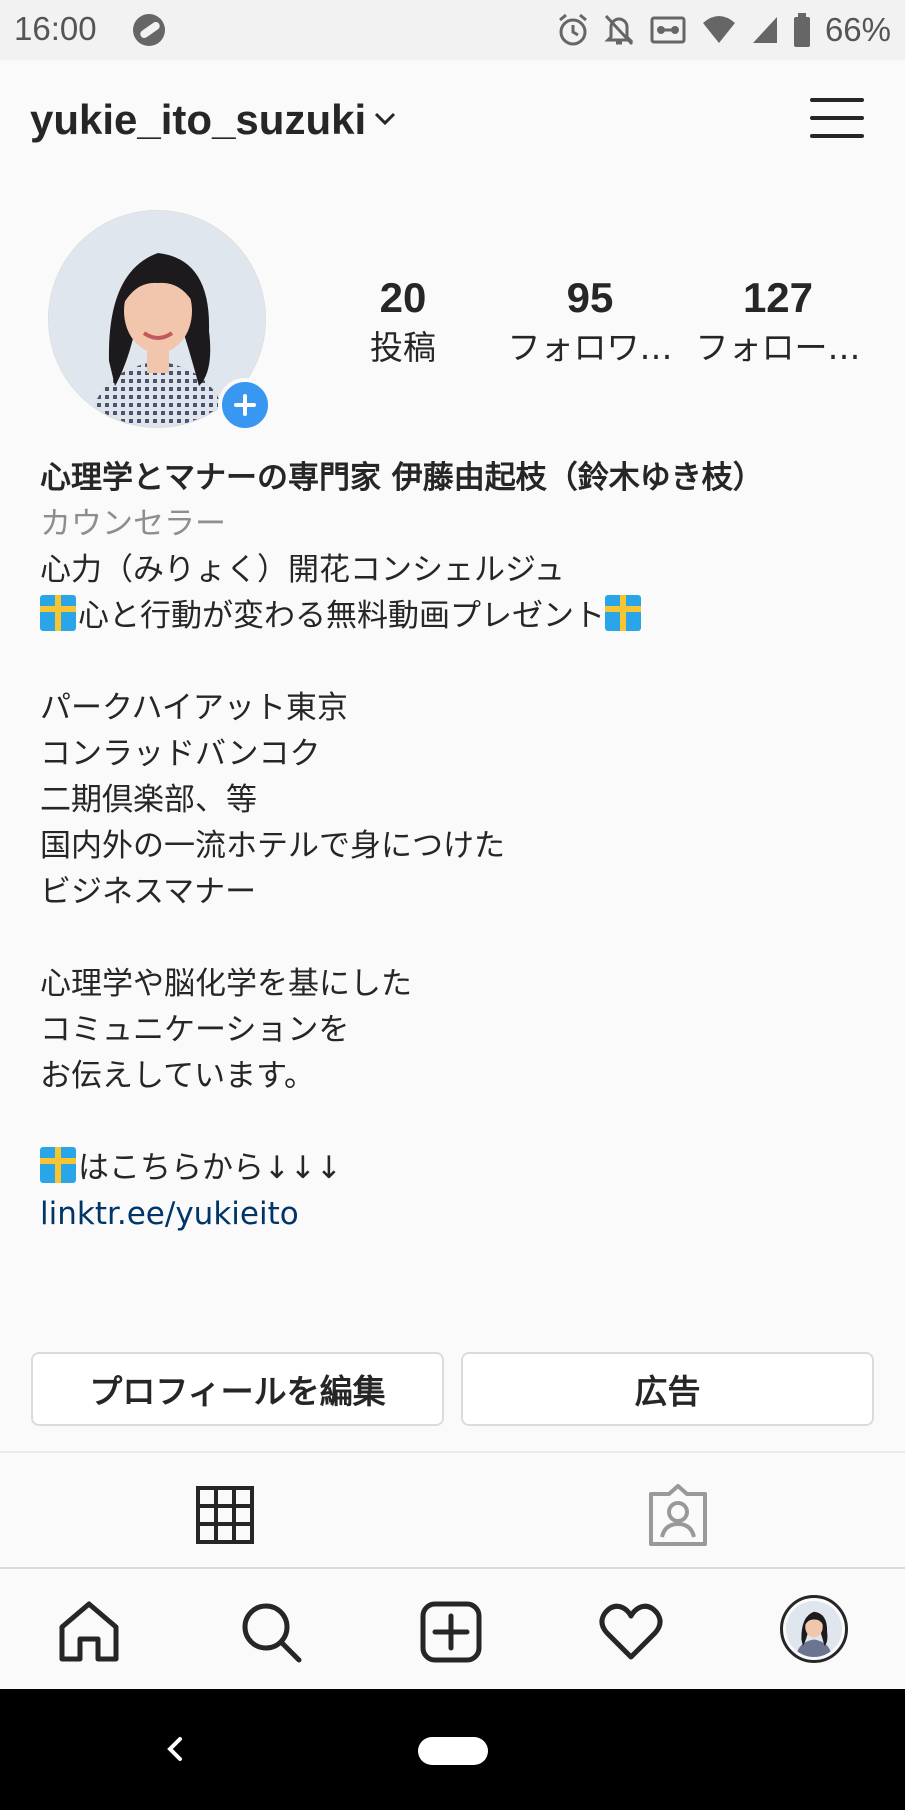 This screenshot has height=1810, width=905. What do you see at coordinates (801, 30) in the screenshot?
I see `battery-icon` at bounding box center [801, 30].